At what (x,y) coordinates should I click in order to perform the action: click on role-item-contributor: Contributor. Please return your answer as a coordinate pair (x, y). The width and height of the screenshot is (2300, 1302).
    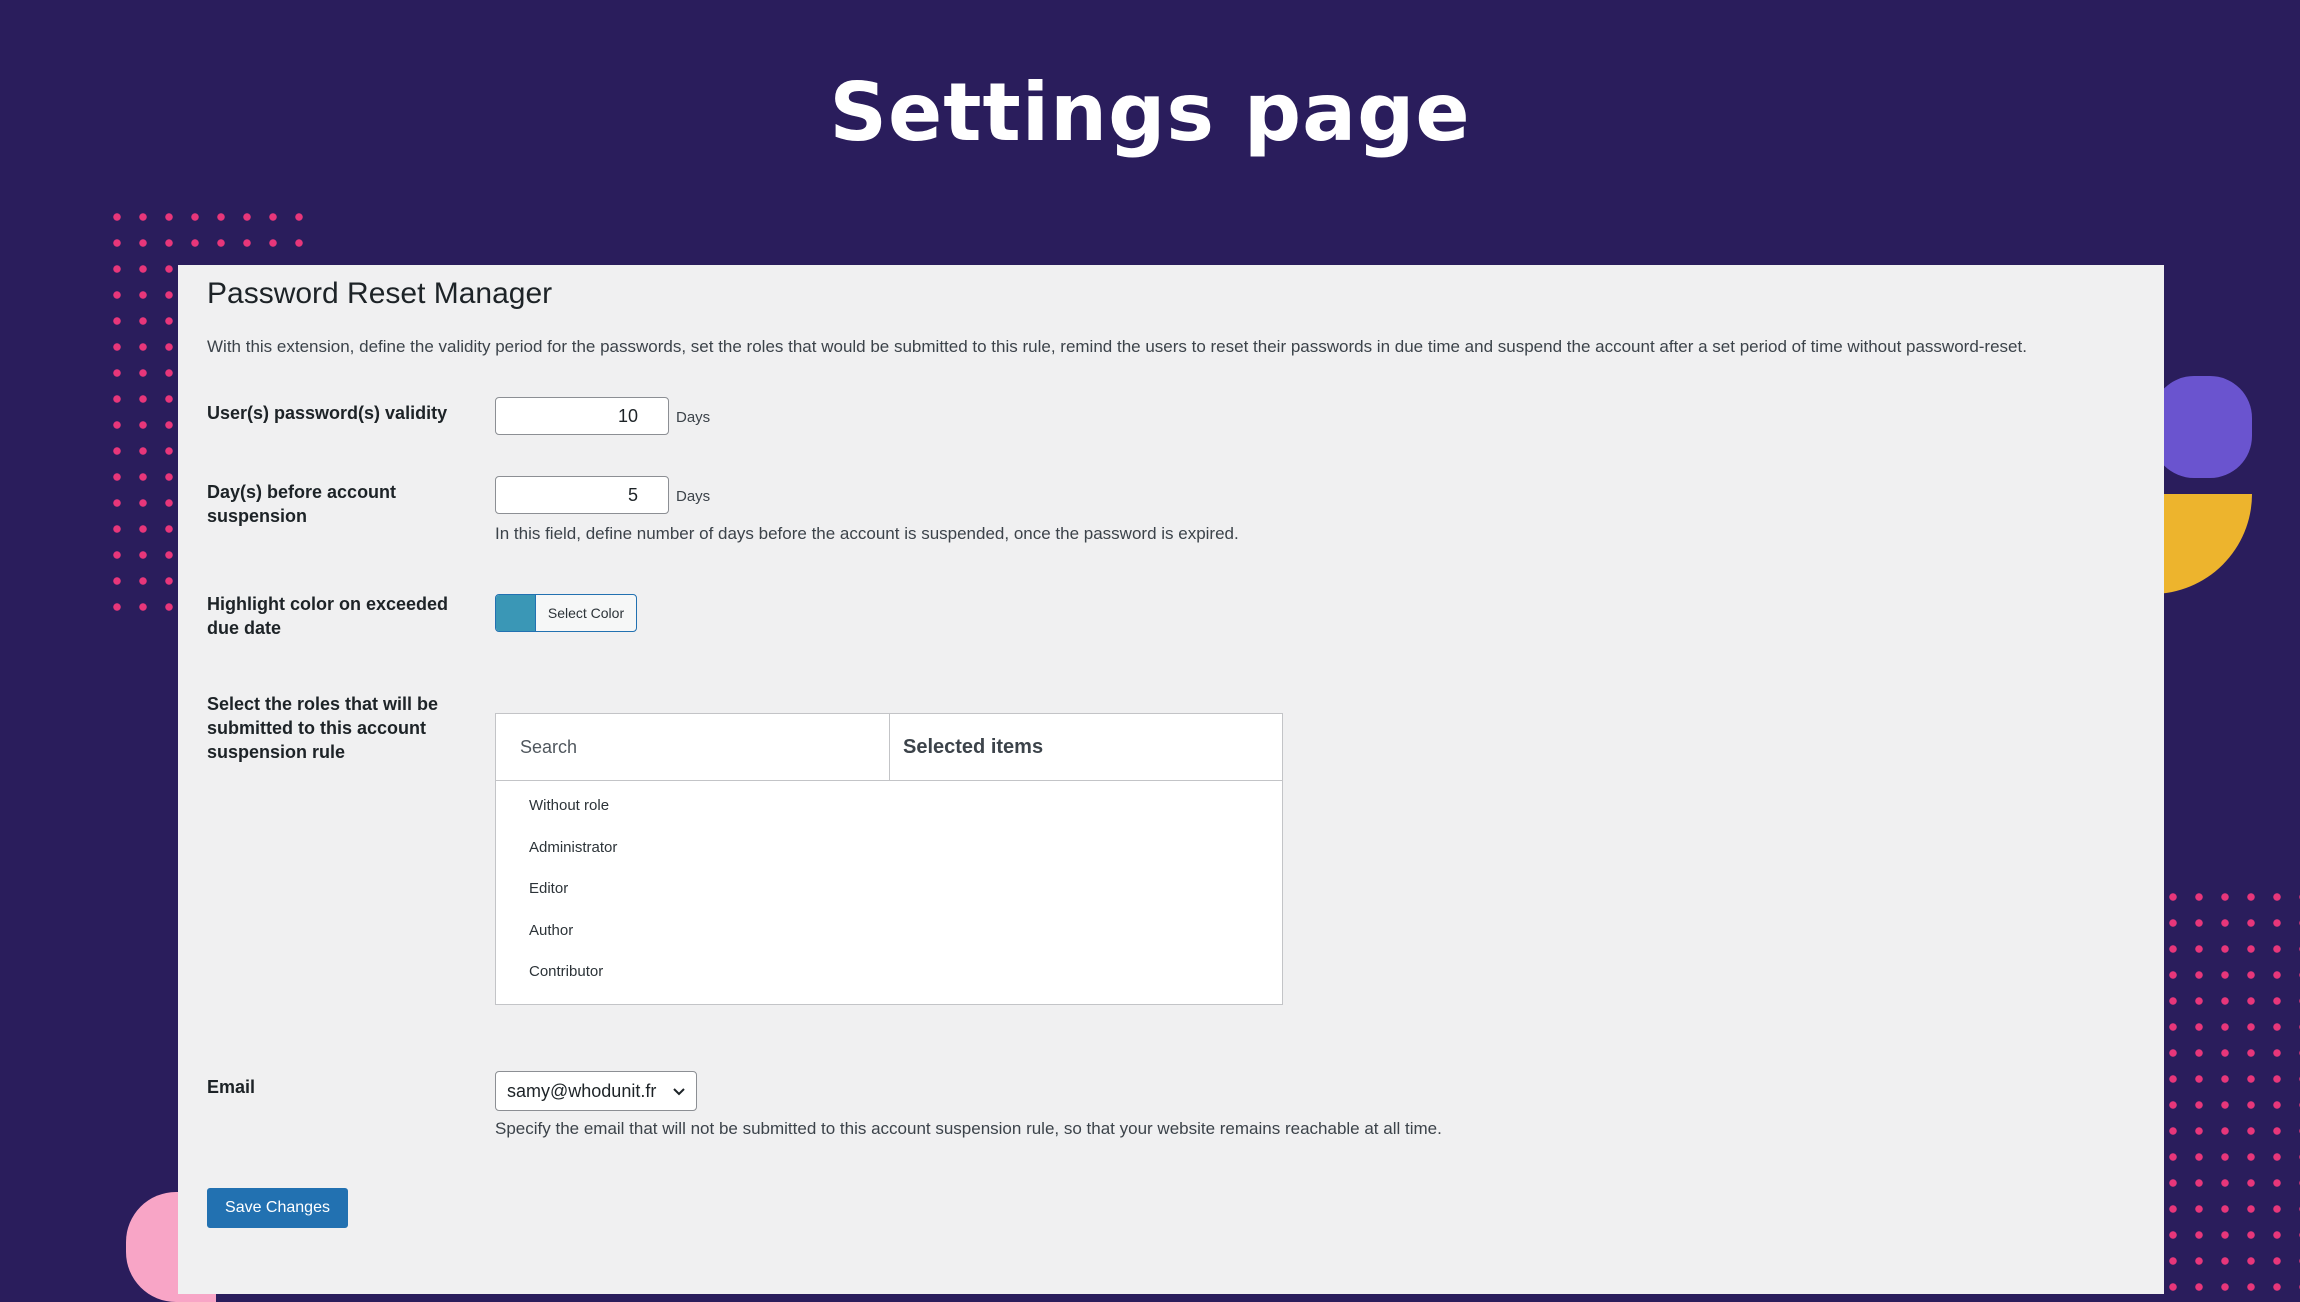
    Looking at the image, I should click on (889, 976).